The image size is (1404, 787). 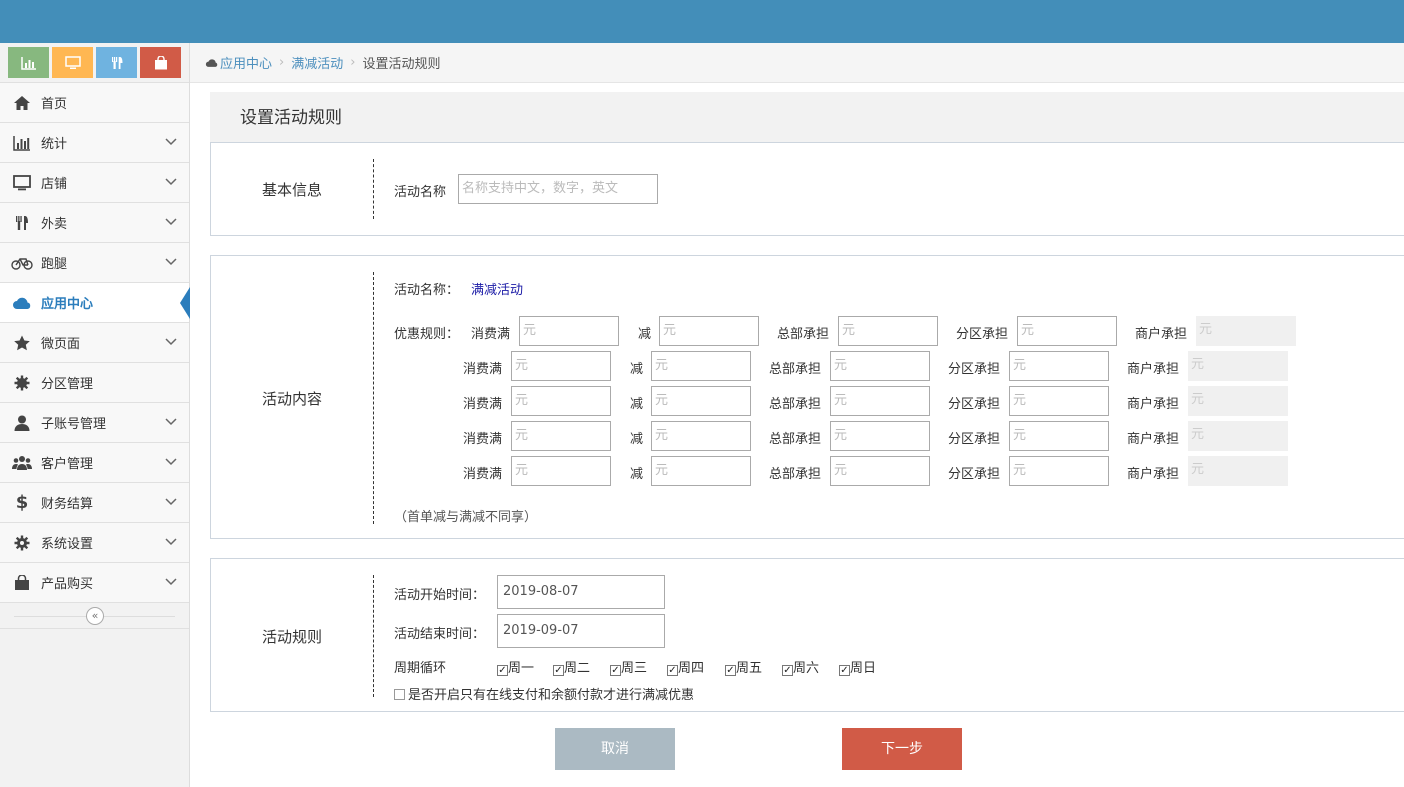 I want to click on sidebar-item-app-center: 应用中心, so click(x=95, y=303).